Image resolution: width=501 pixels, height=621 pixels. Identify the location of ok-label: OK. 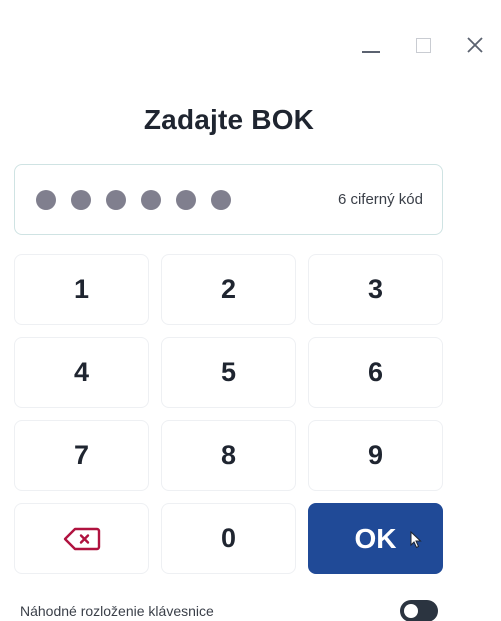
(375, 538).